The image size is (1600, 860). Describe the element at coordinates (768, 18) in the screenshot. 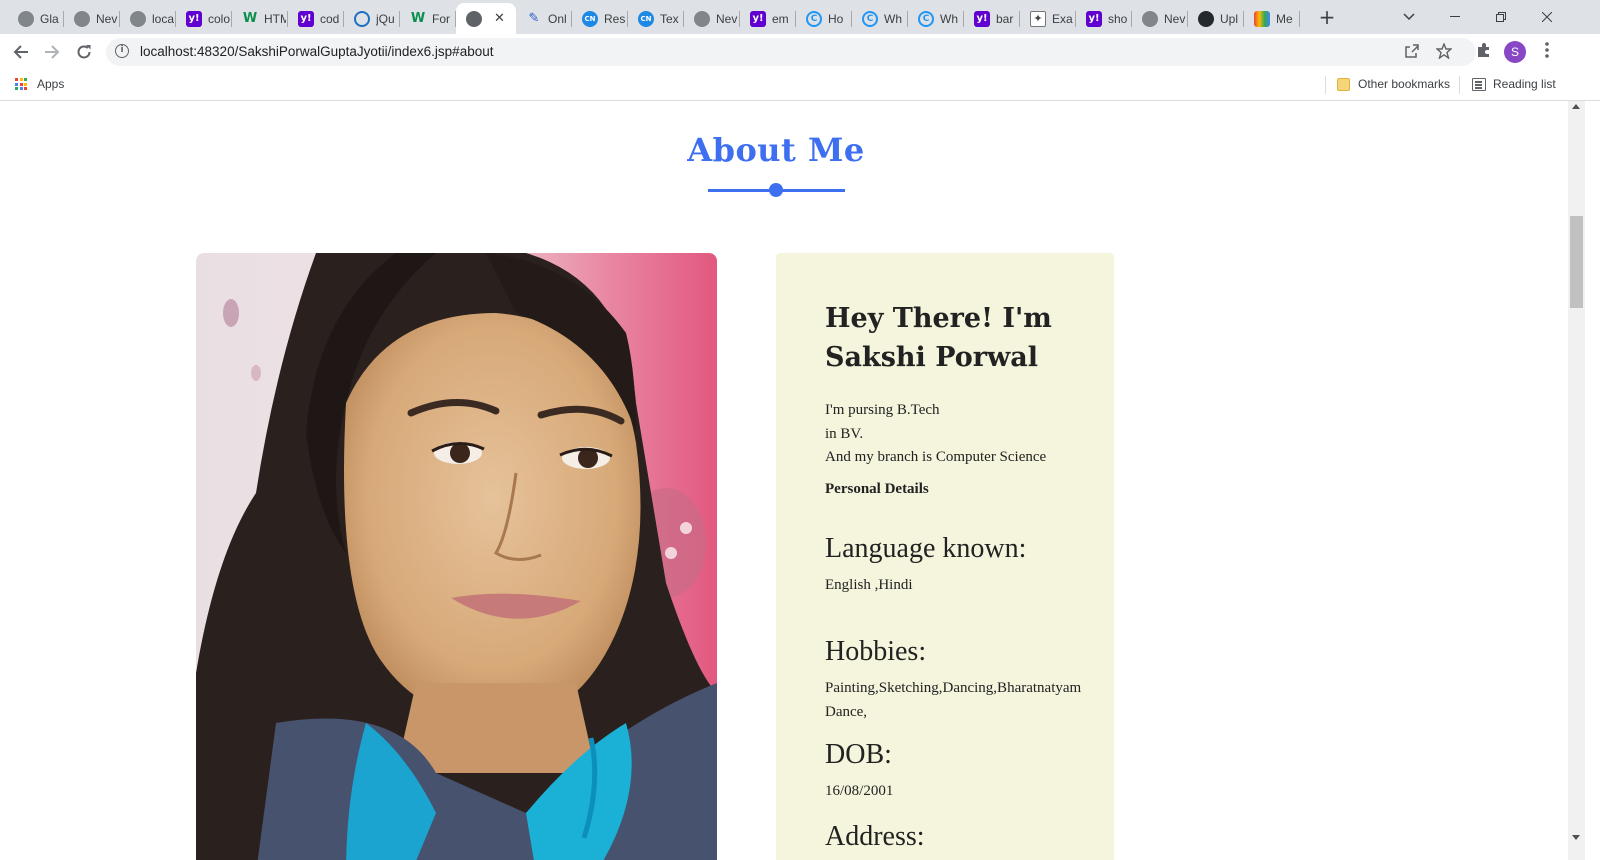

I see `tab: y! em` at that location.